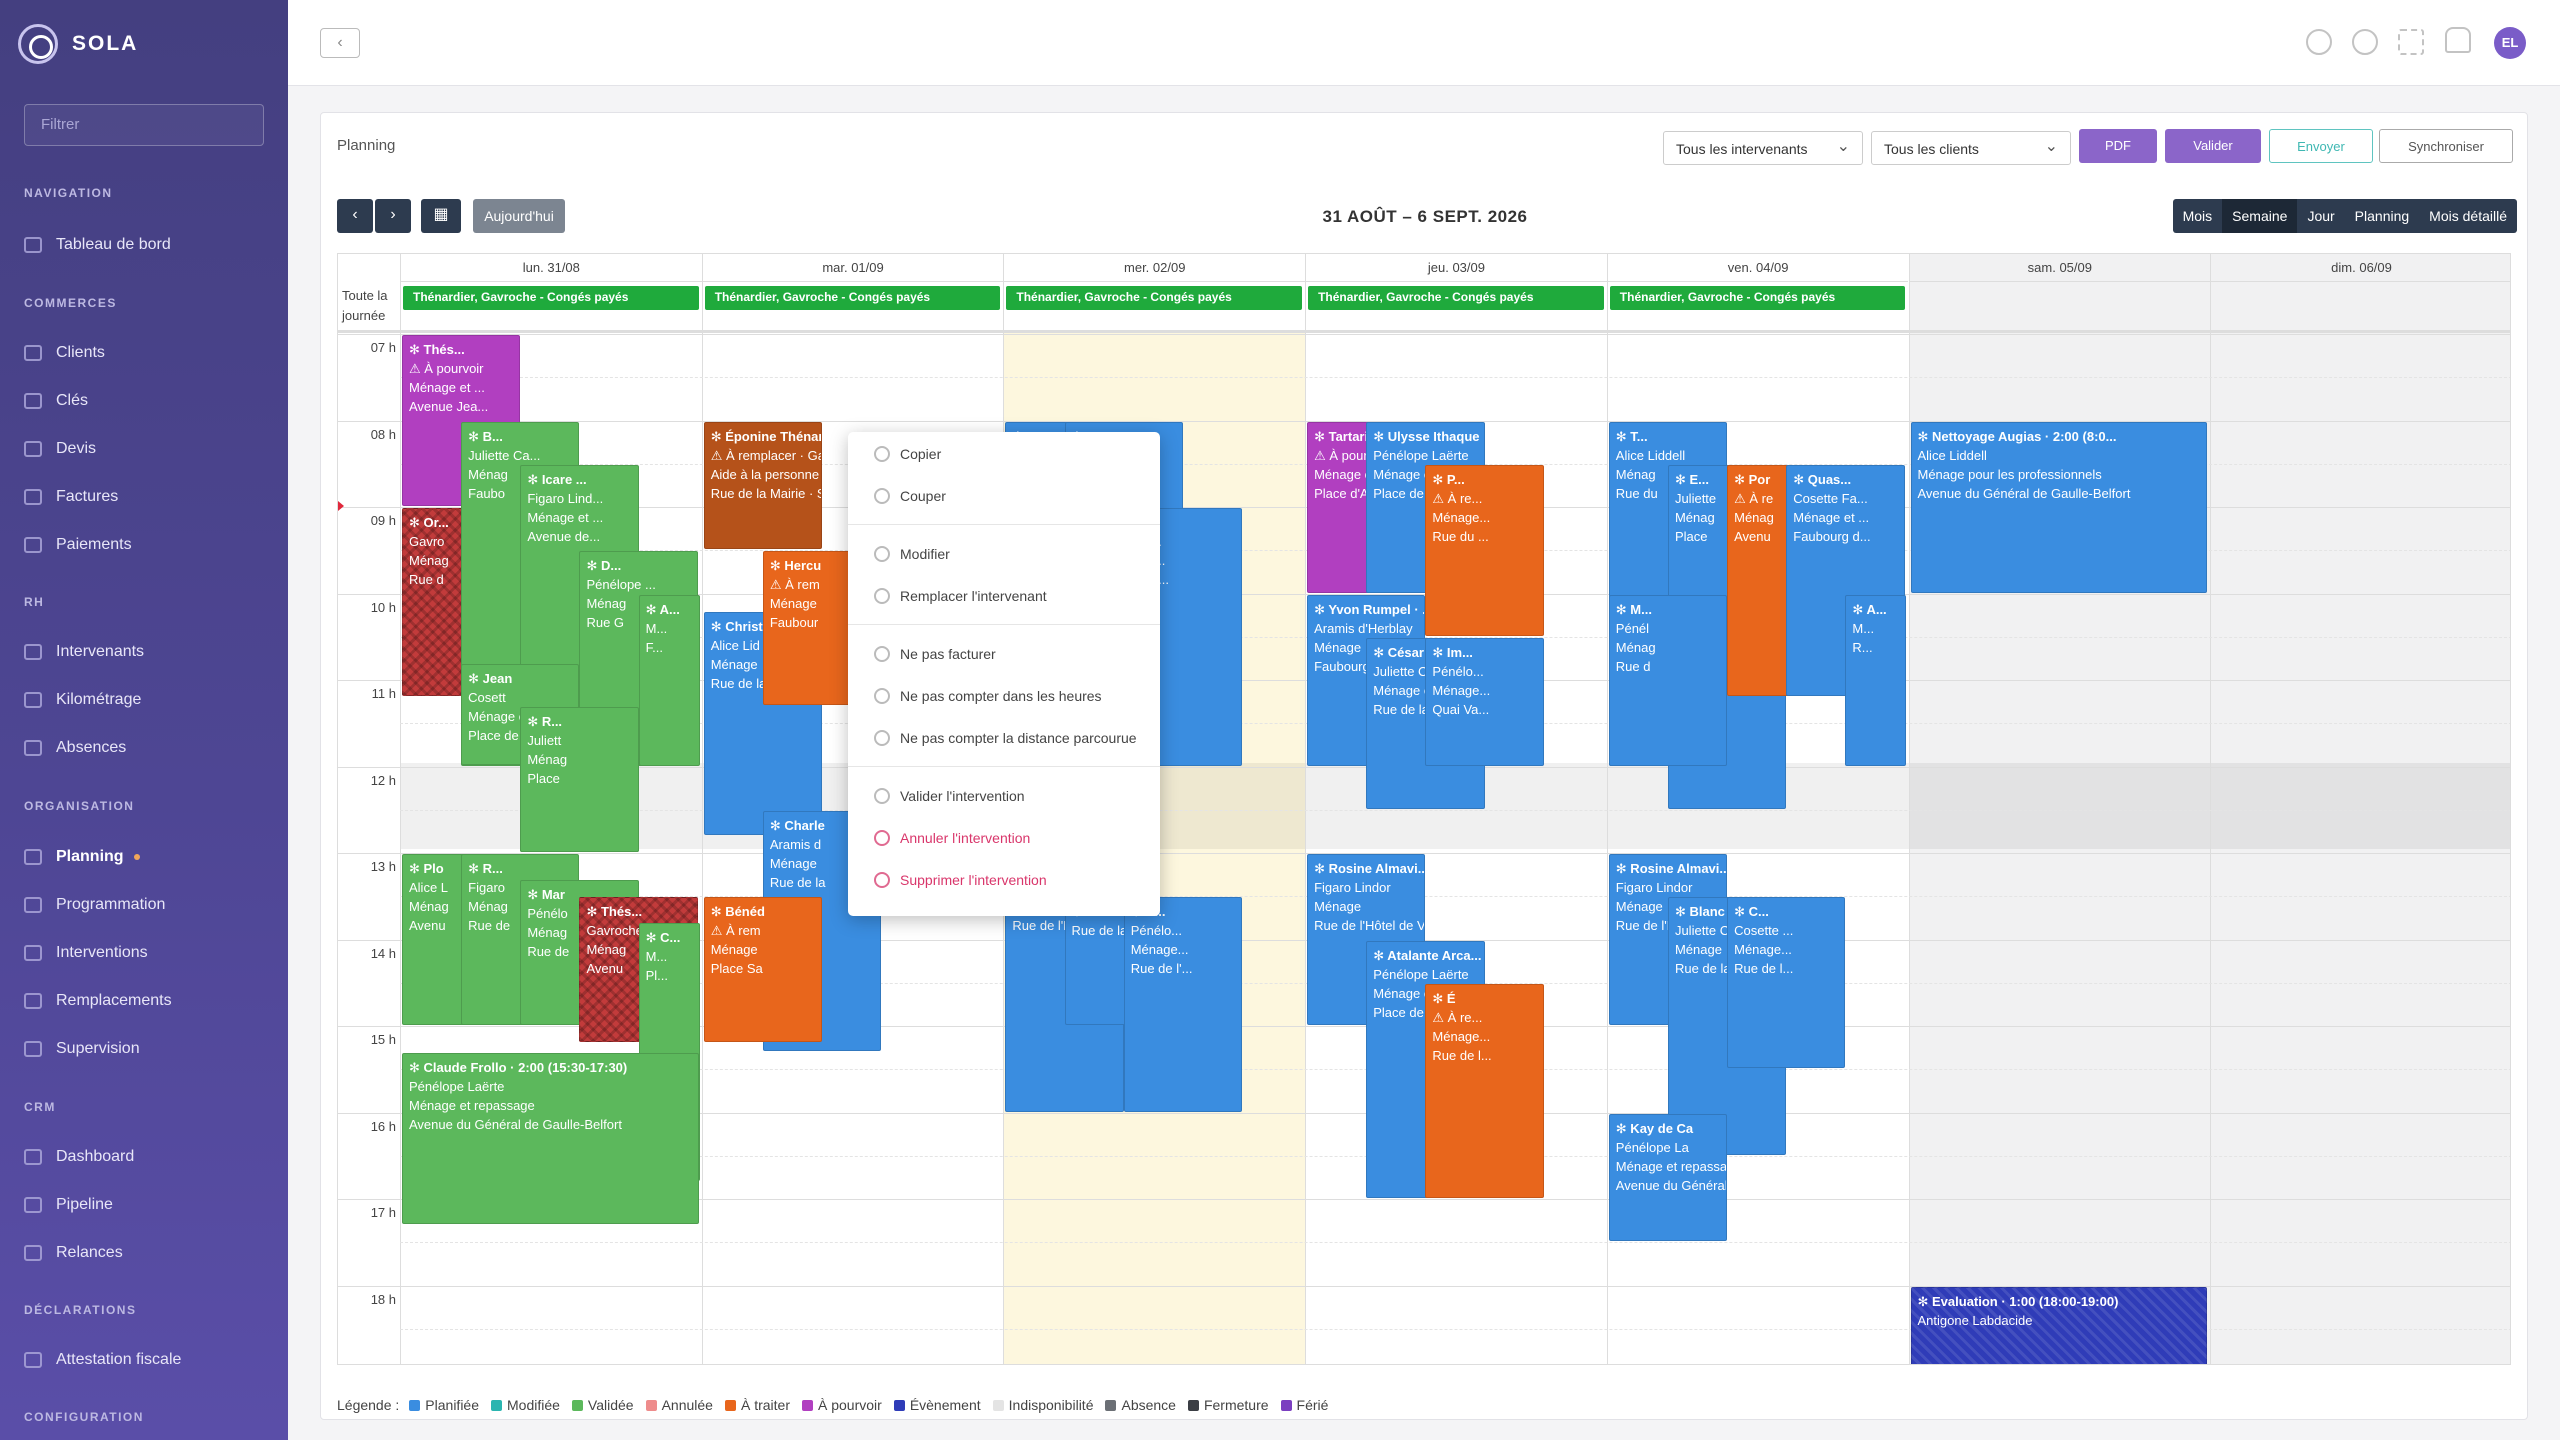 The width and height of the screenshot is (2560, 1440). What do you see at coordinates (365, 305) in the screenshot?
I see `allday-label: Toute la journée` at bounding box center [365, 305].